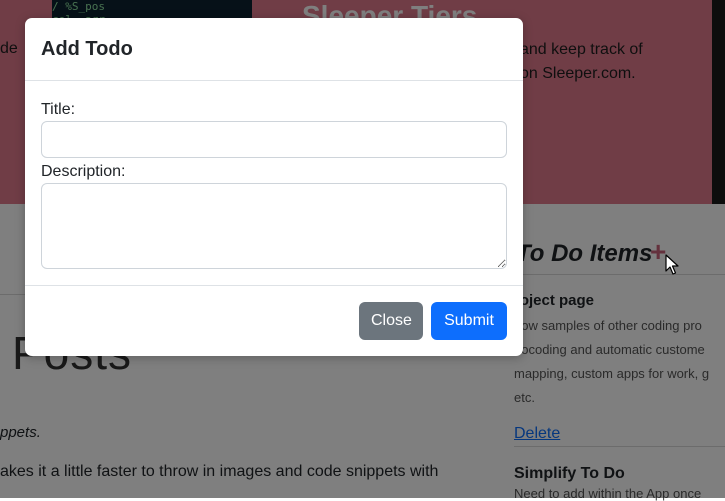 The height and width of the screenshot is (501, 725). Describe the element at coordinates (469, 321) in the screenshot. I see `submit-button: Submit` at that location.